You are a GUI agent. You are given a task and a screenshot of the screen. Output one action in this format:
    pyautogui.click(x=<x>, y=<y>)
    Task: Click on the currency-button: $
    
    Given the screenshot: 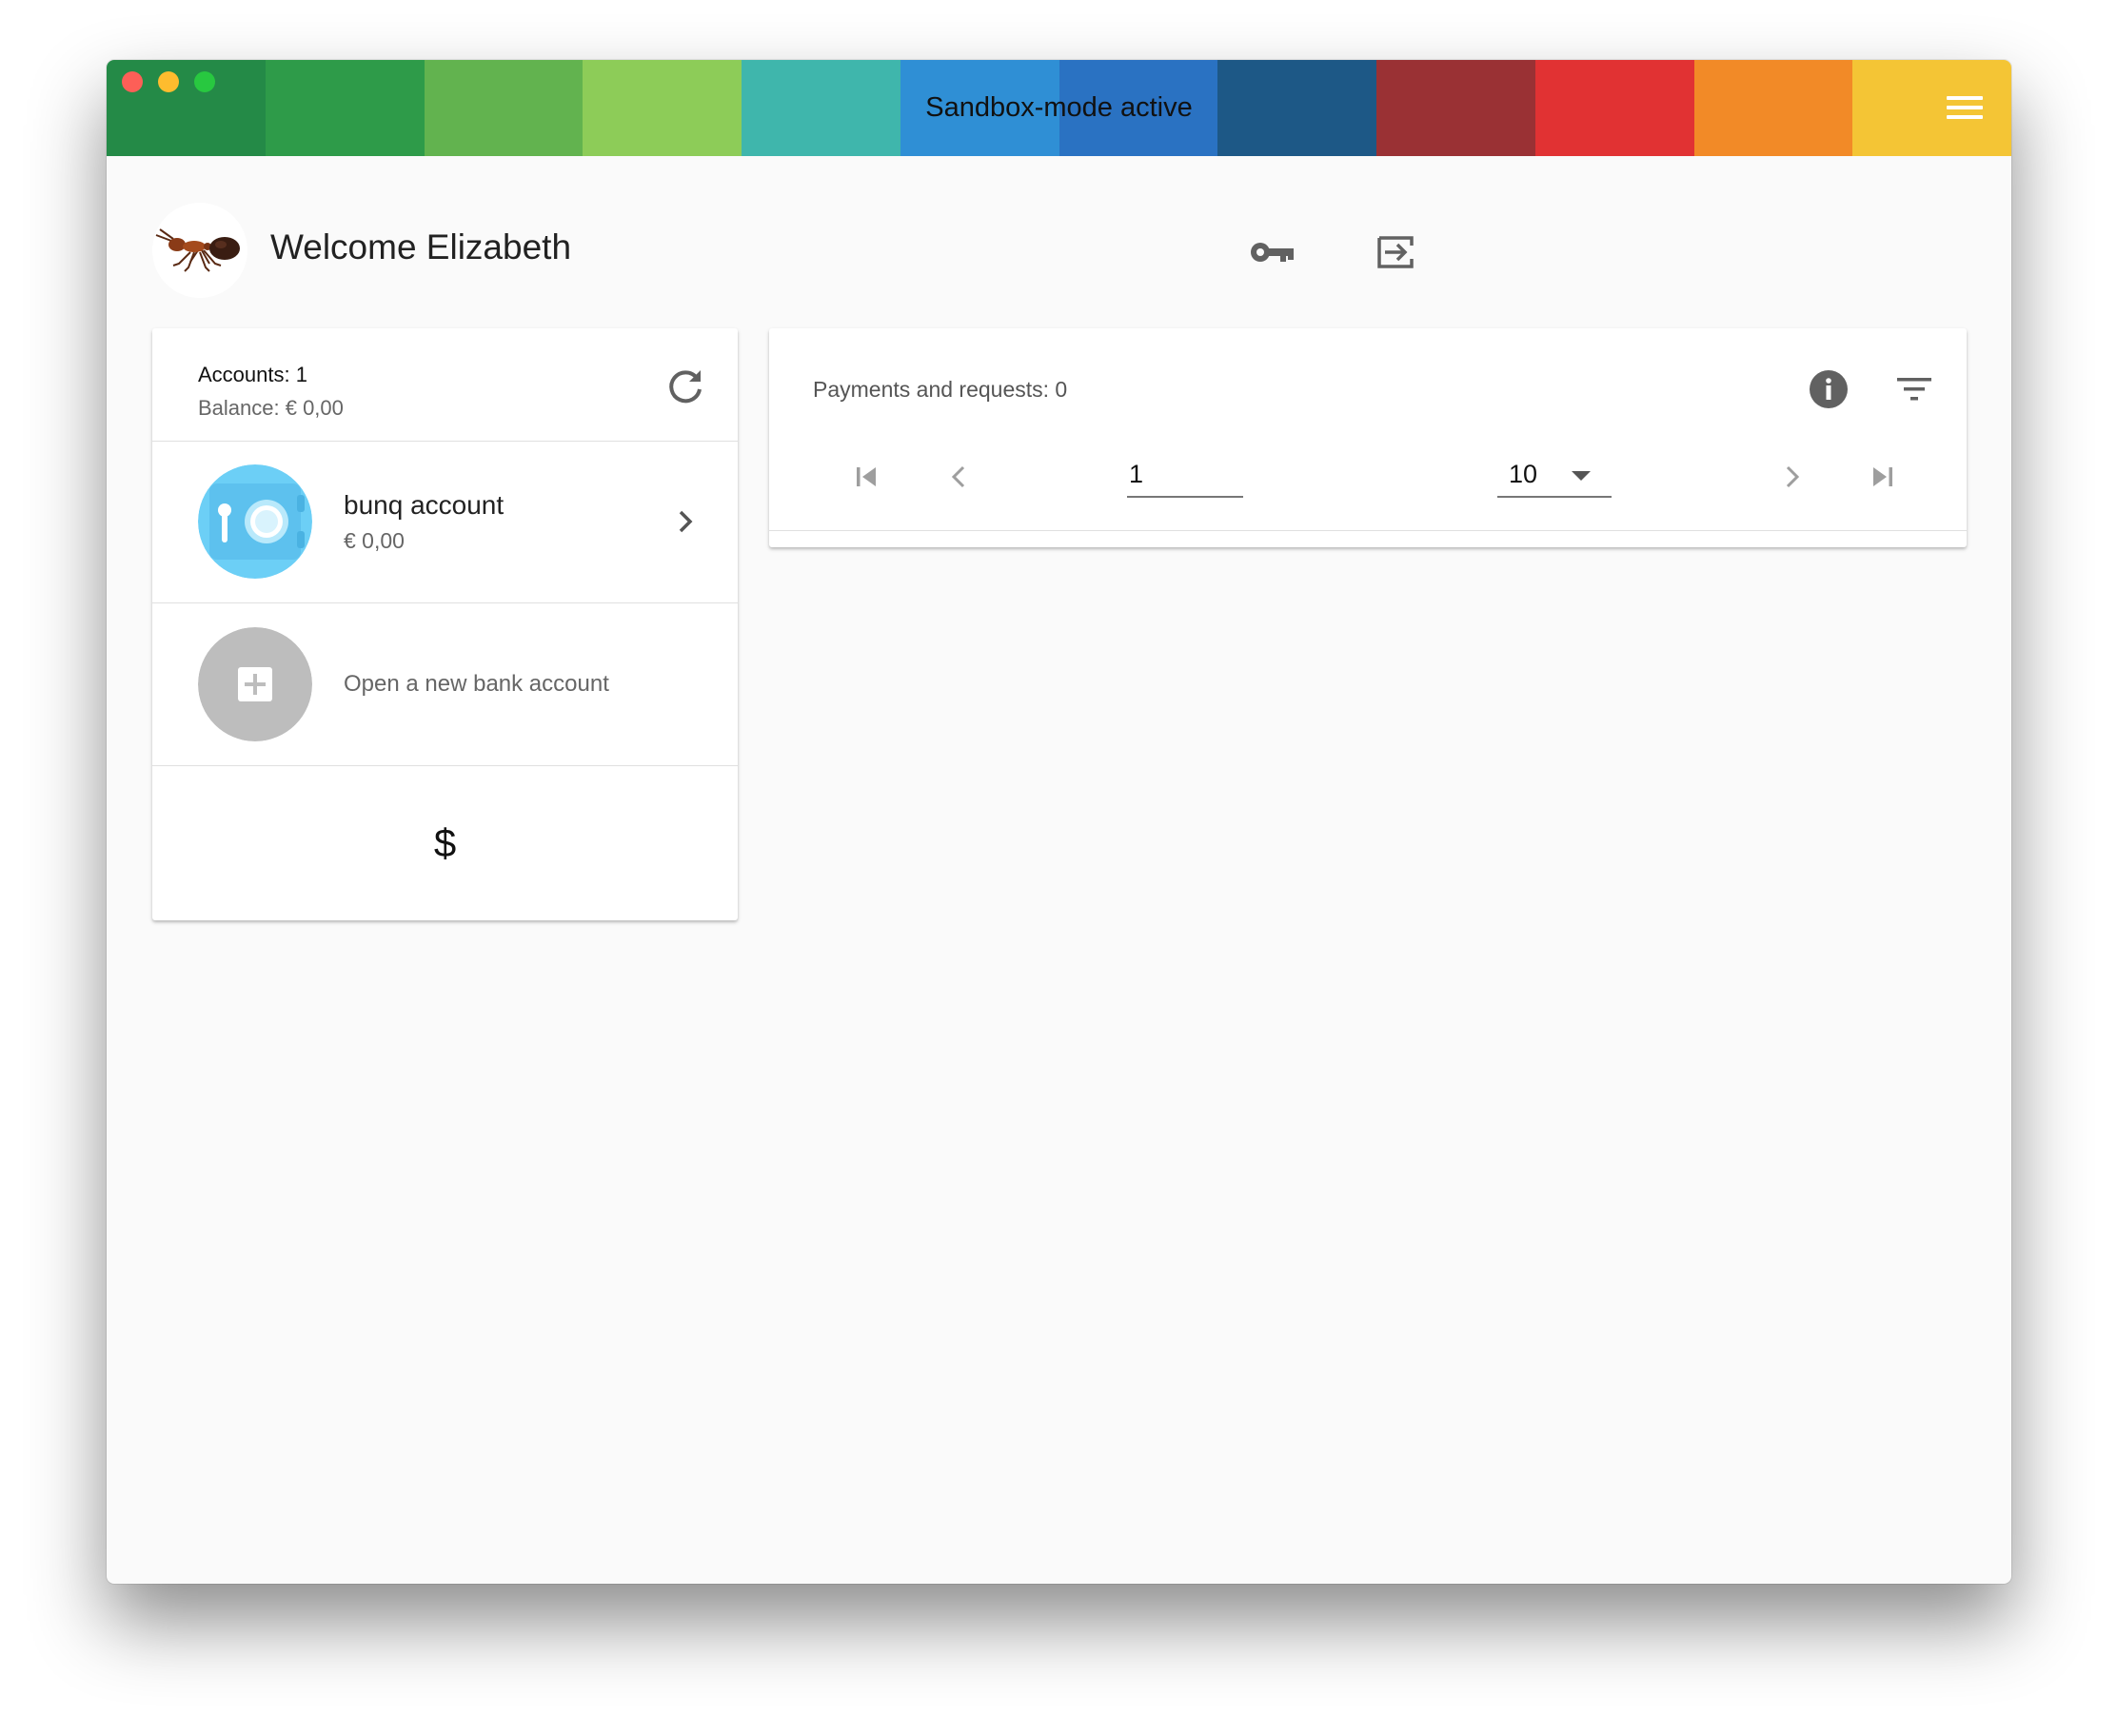 What is the action you would take?
    pyautogui.click(x=445, y=843)
    